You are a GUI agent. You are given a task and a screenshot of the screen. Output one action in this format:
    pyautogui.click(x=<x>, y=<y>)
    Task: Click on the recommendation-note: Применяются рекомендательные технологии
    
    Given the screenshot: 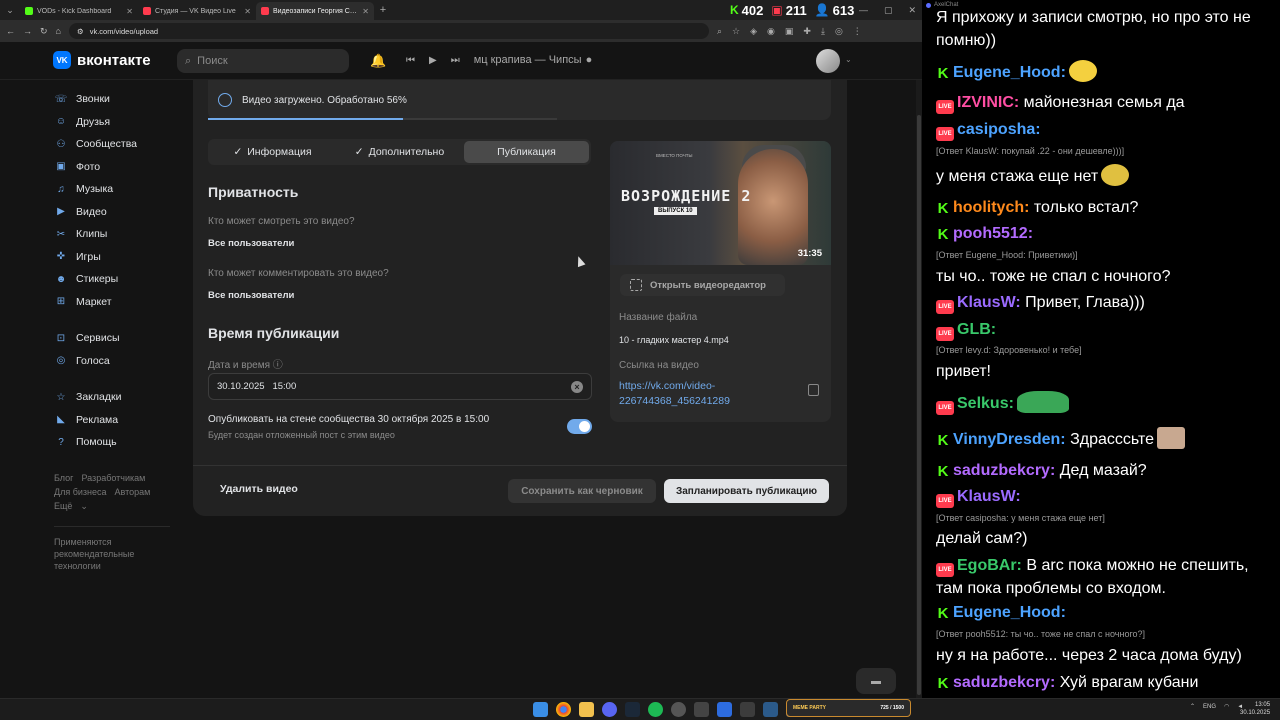 What is the action you would take?
    pyautogui.click(x=114, y=554)
    